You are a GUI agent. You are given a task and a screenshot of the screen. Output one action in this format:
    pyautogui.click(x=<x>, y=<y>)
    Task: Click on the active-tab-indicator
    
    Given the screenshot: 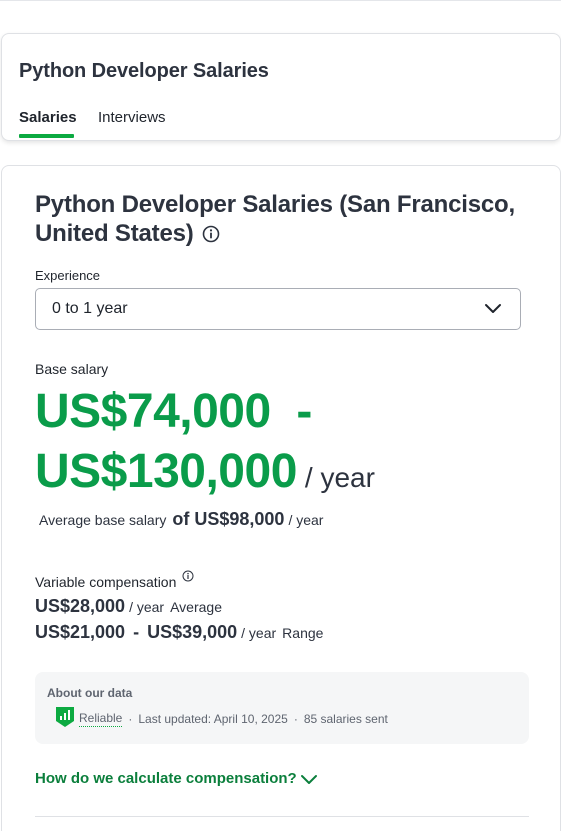 What is the action you would take?
    pyautogui.click(x=46, y=136)
    